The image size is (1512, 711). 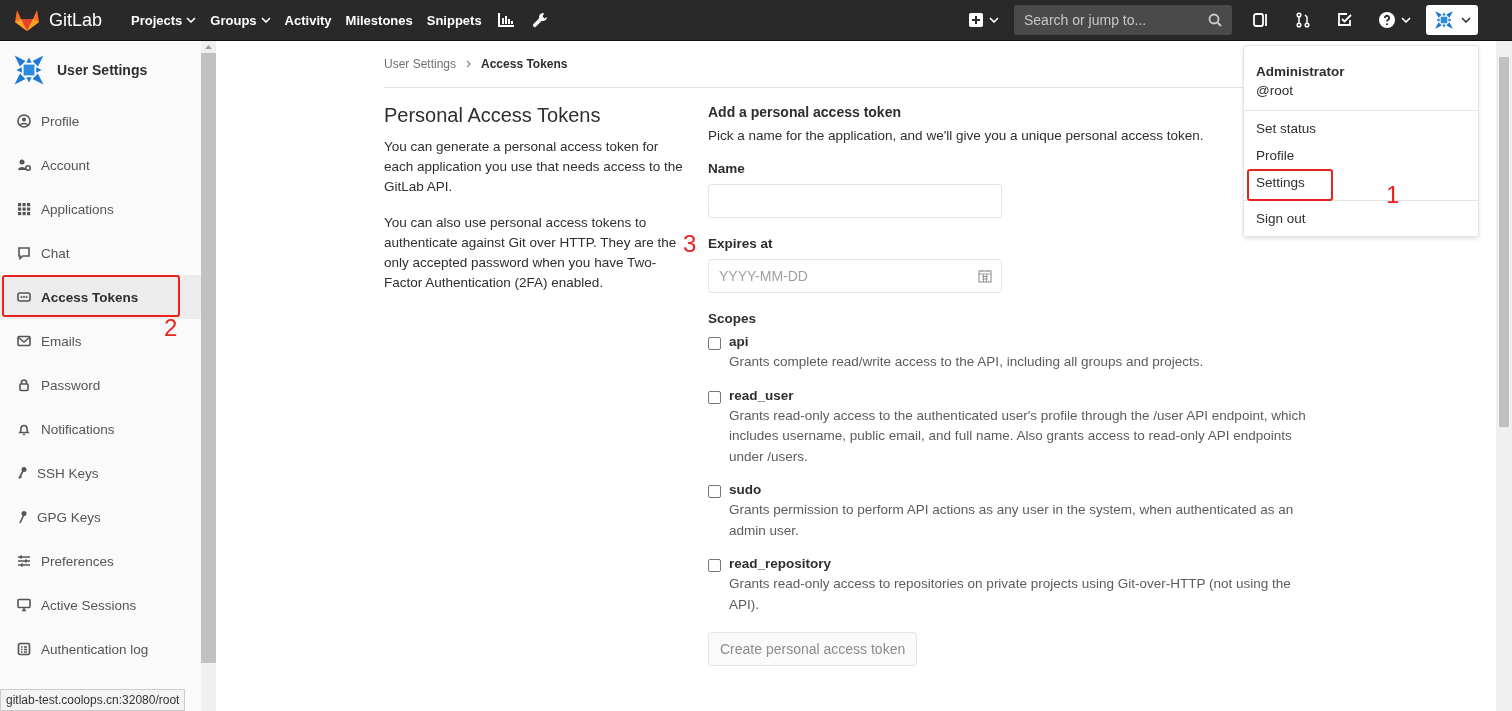 What do you see at coordinates (524, 64) in the screenshot?
I see `breadcrumb-link: Access Tokens` at bounding box center [524, 64].